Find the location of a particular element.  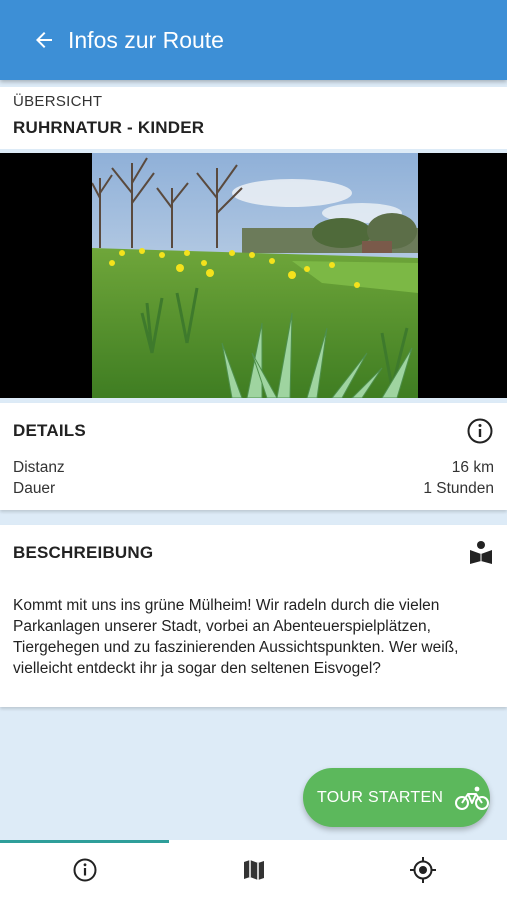

detail-row-duration: Dauer 1 Stunden is located at coordinates (253, 490).